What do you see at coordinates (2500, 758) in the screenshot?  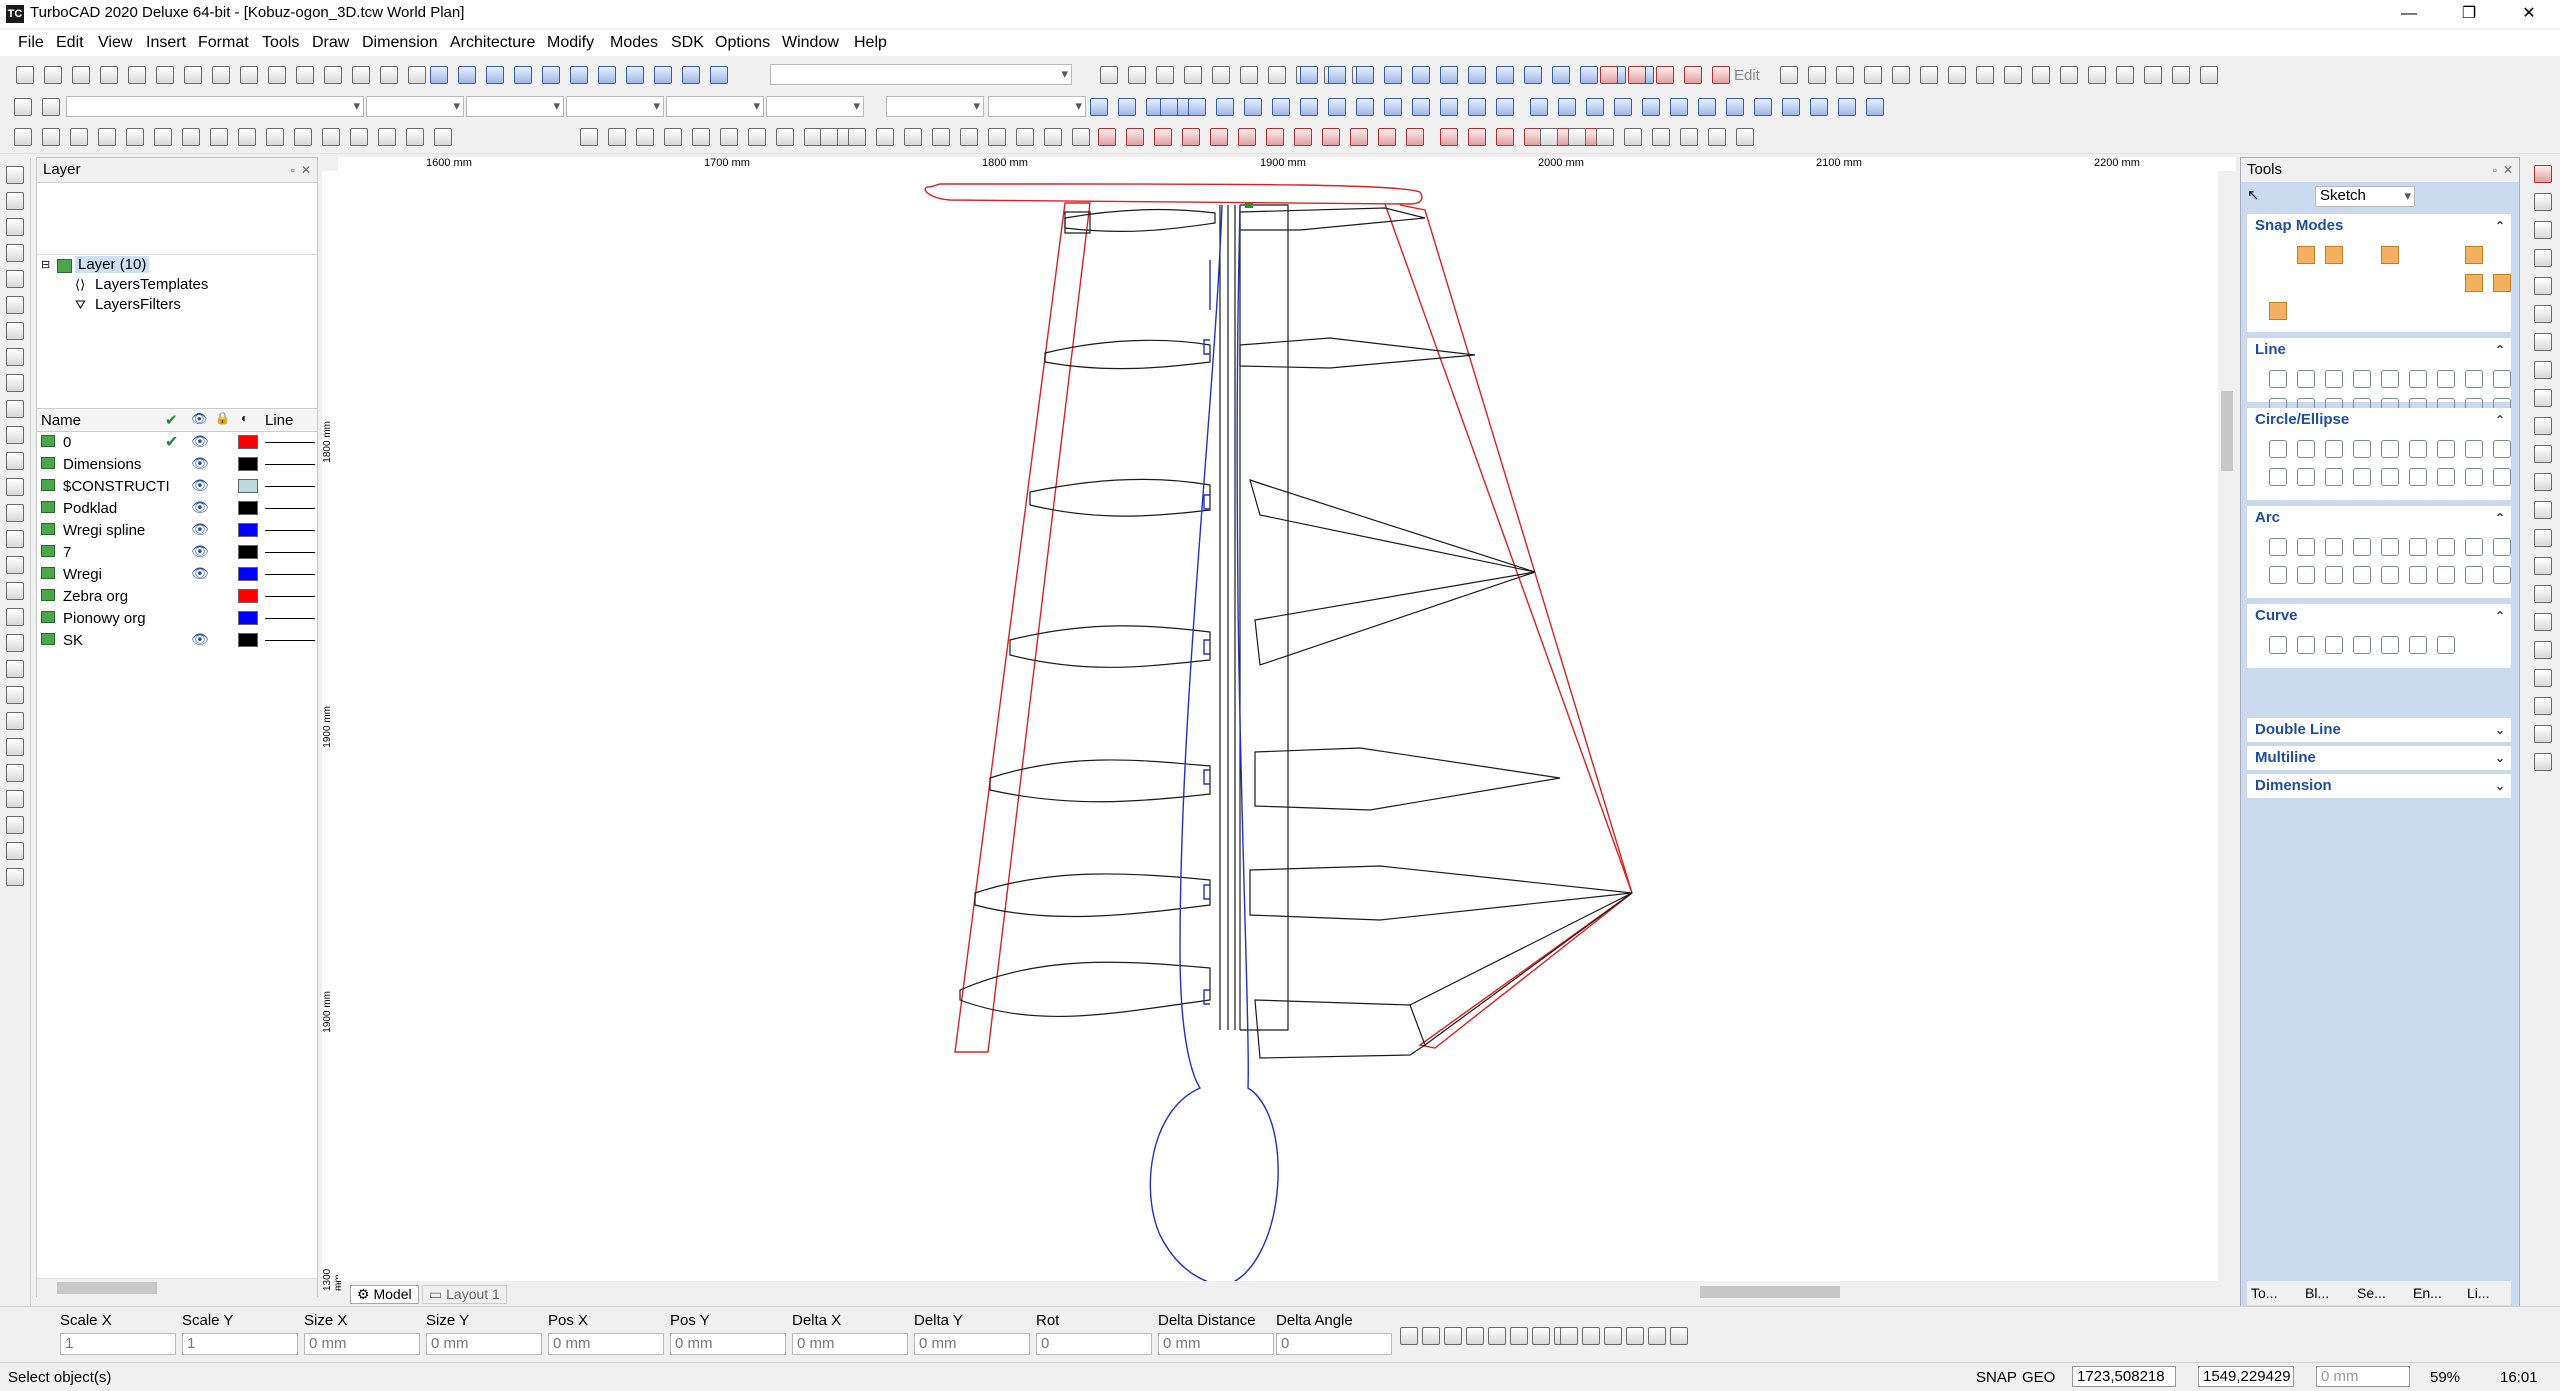 I see `expand-icon: ⌄` at bounding box center [2500, 758].